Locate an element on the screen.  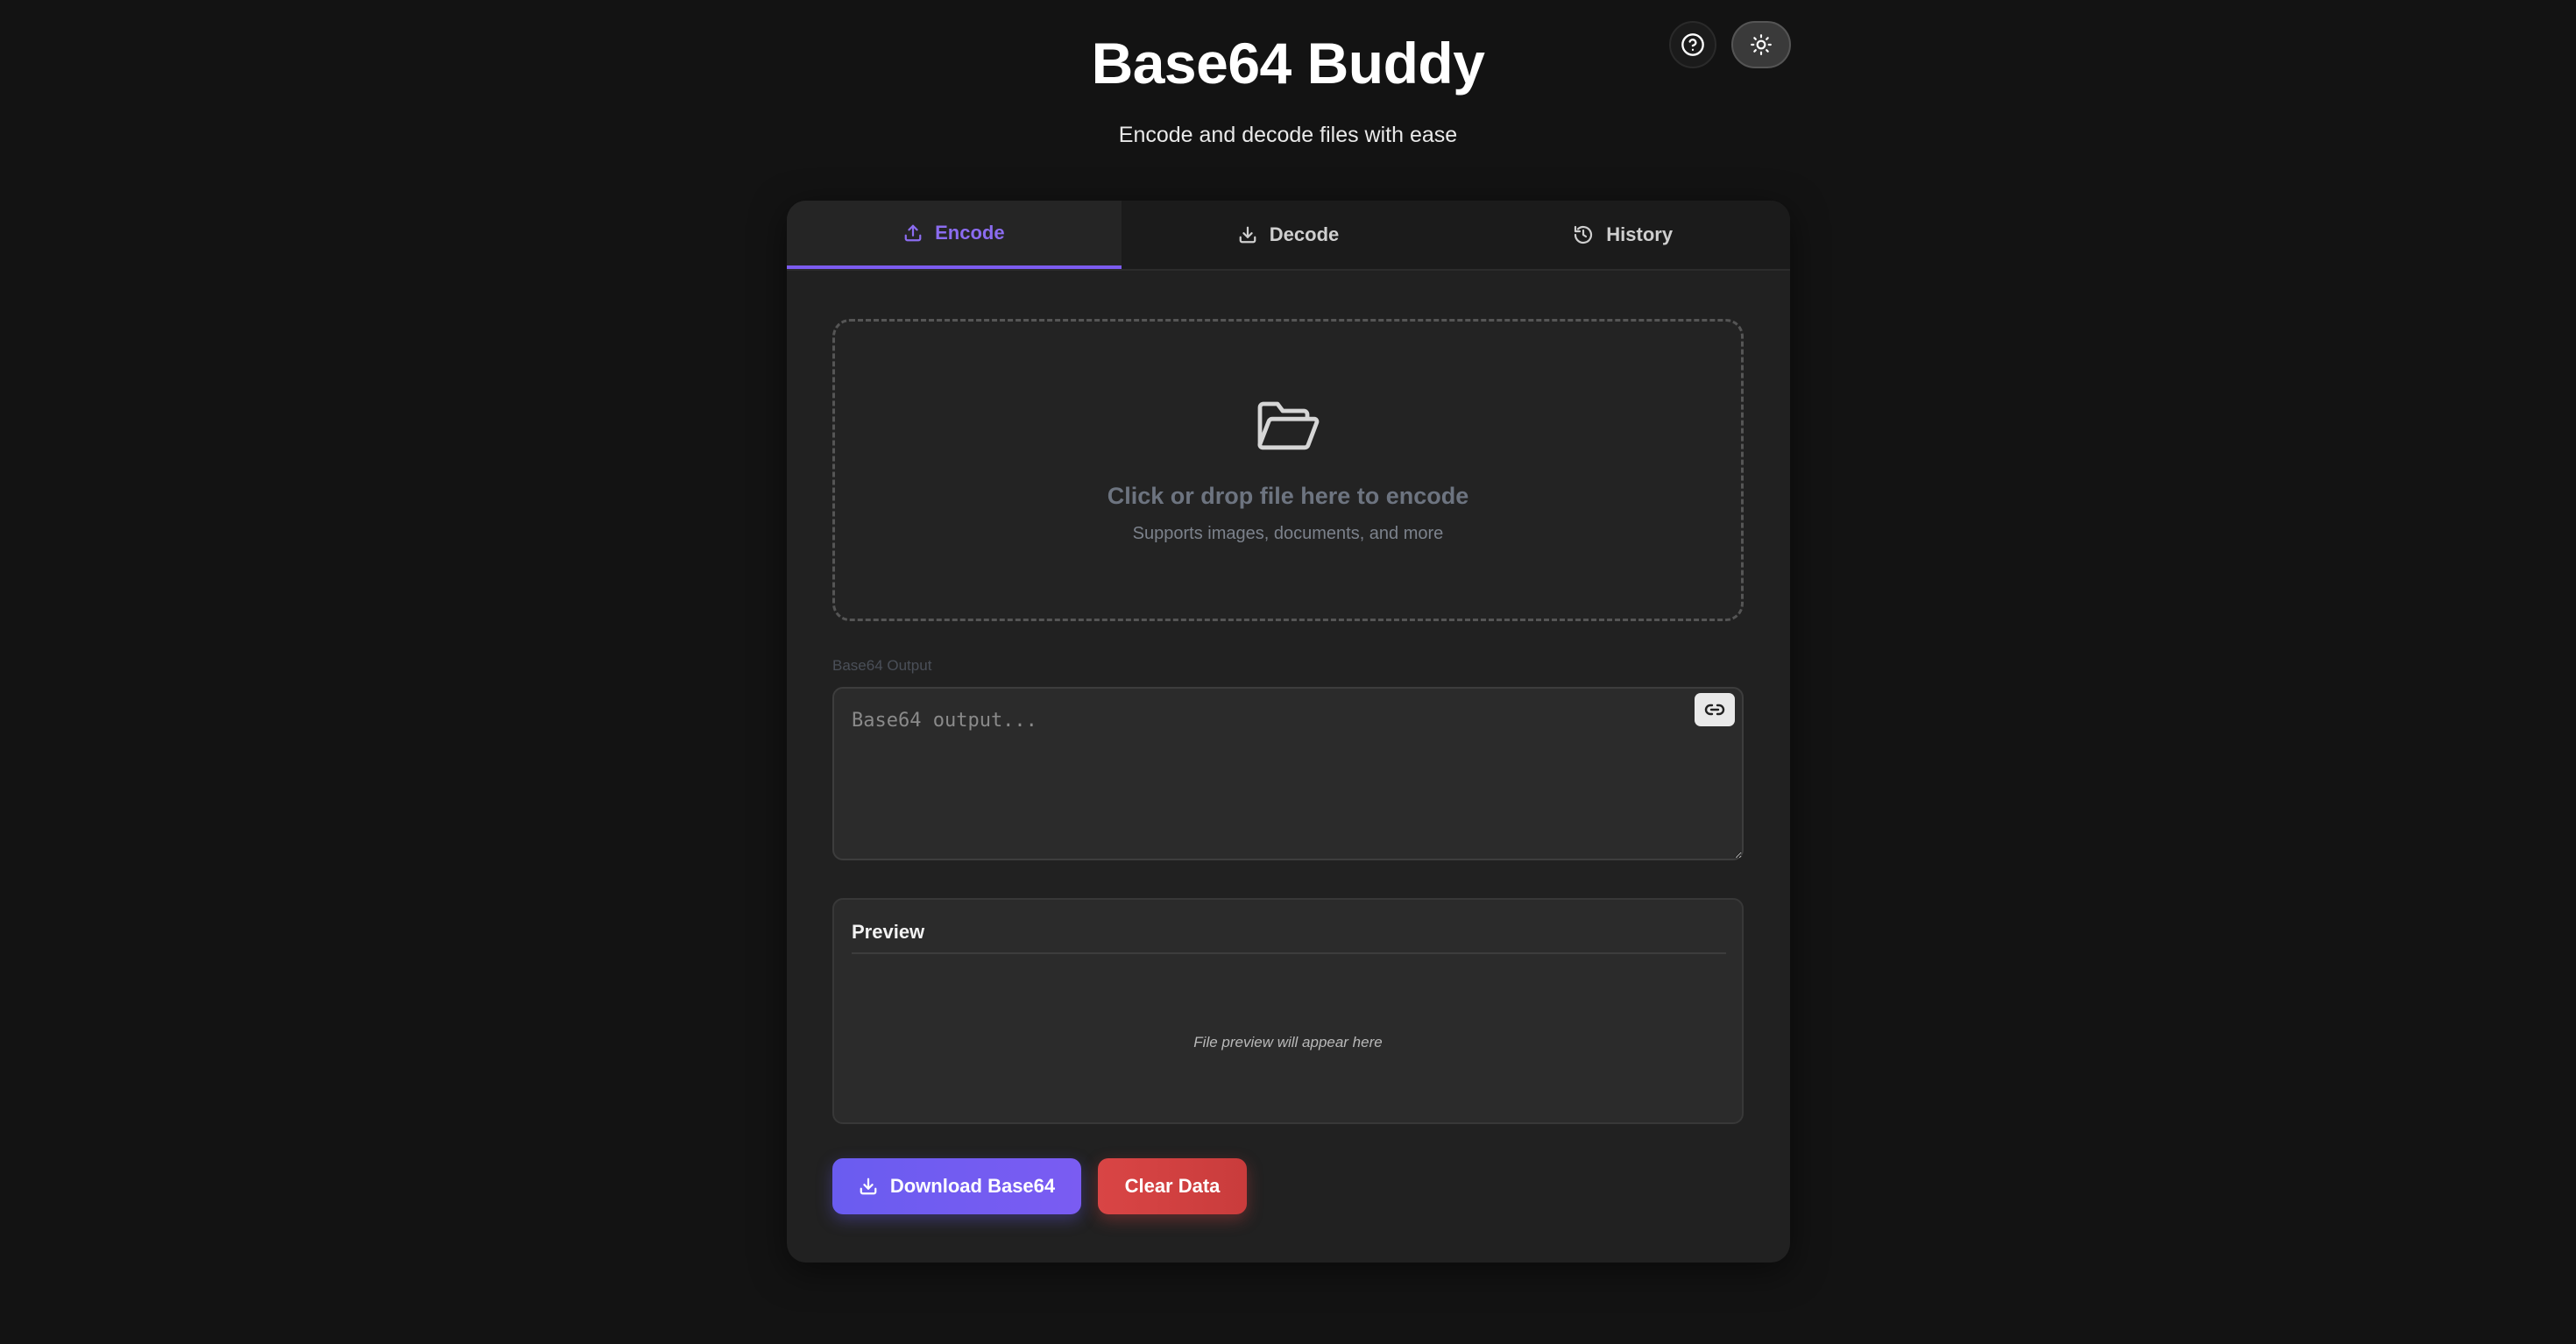
tab-history-label: History is located at coordinates (1640, 234).